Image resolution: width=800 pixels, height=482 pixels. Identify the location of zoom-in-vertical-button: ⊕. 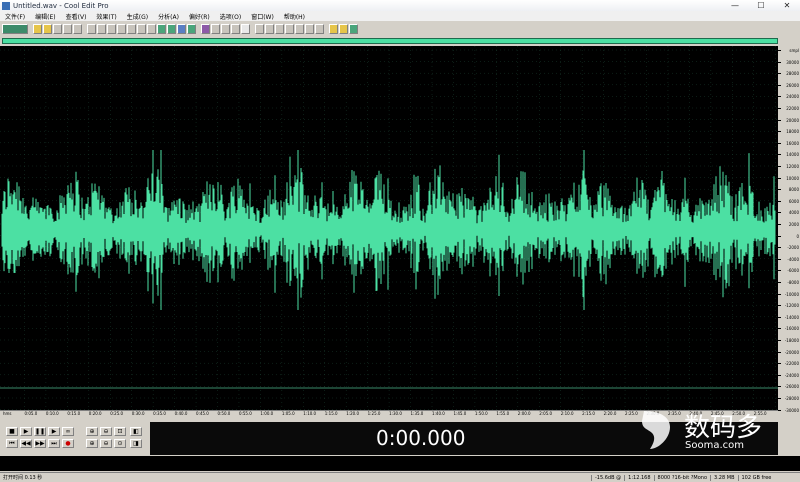
(92, 443).